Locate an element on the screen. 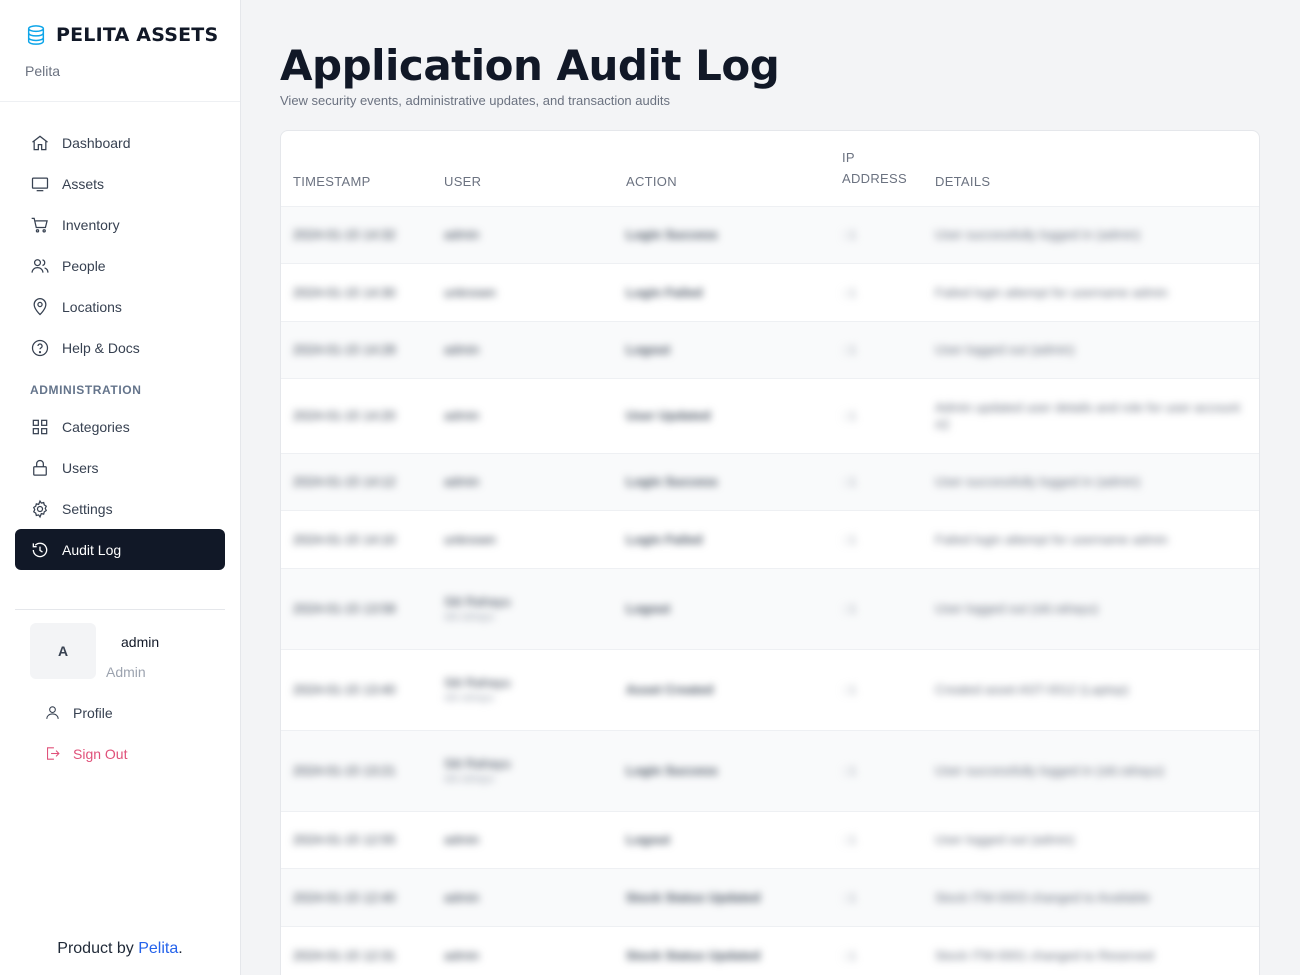 The image size is (1300, 975). cell-timestamp: 2024-01-15 14:12 is located at coordinates (356, 482).